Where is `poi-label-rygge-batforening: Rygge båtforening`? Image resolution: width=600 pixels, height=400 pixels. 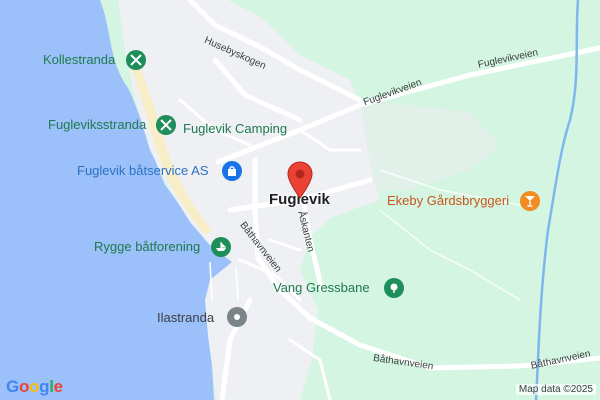 poi-label-rygge-batforening: Rygge båtforening is located at coordinates (147, 246).